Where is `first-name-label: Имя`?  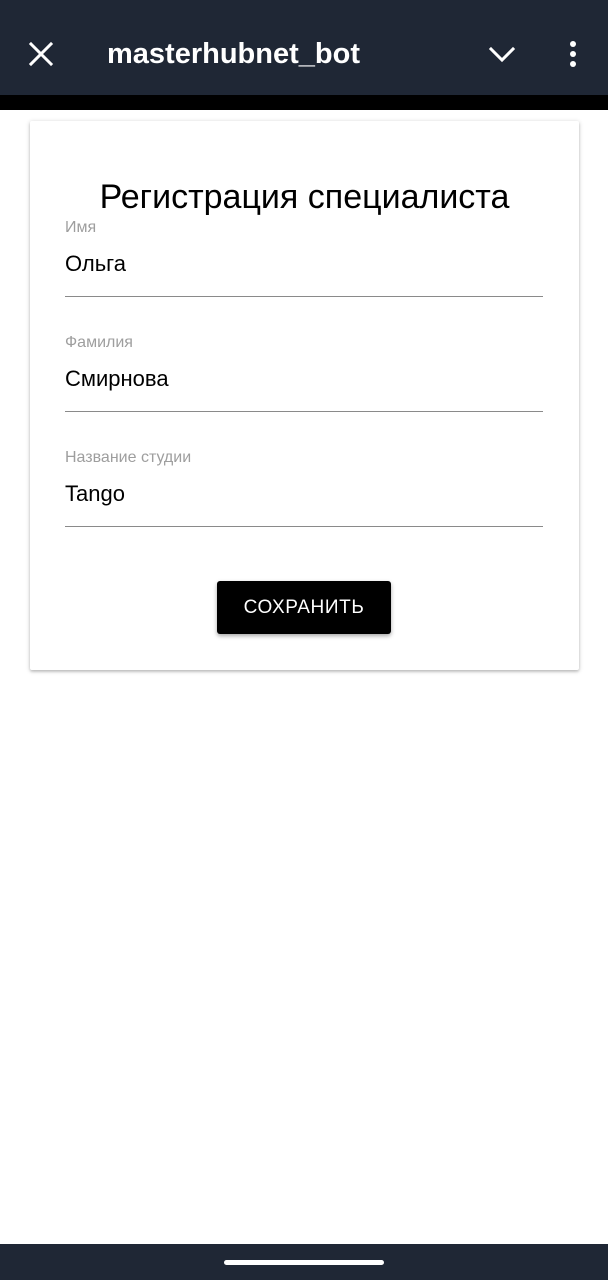 first-name-label: Имя is located at coordinates (81, 227).